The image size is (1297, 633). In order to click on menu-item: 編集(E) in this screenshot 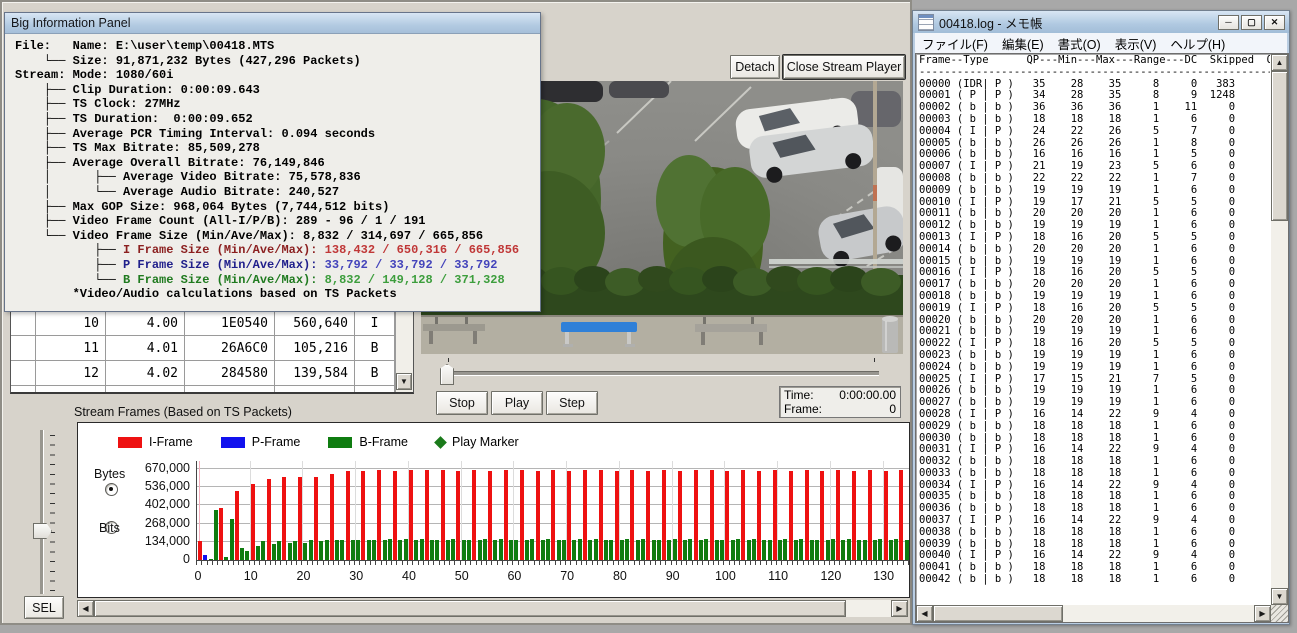, I will do `click(1023, 43)`.